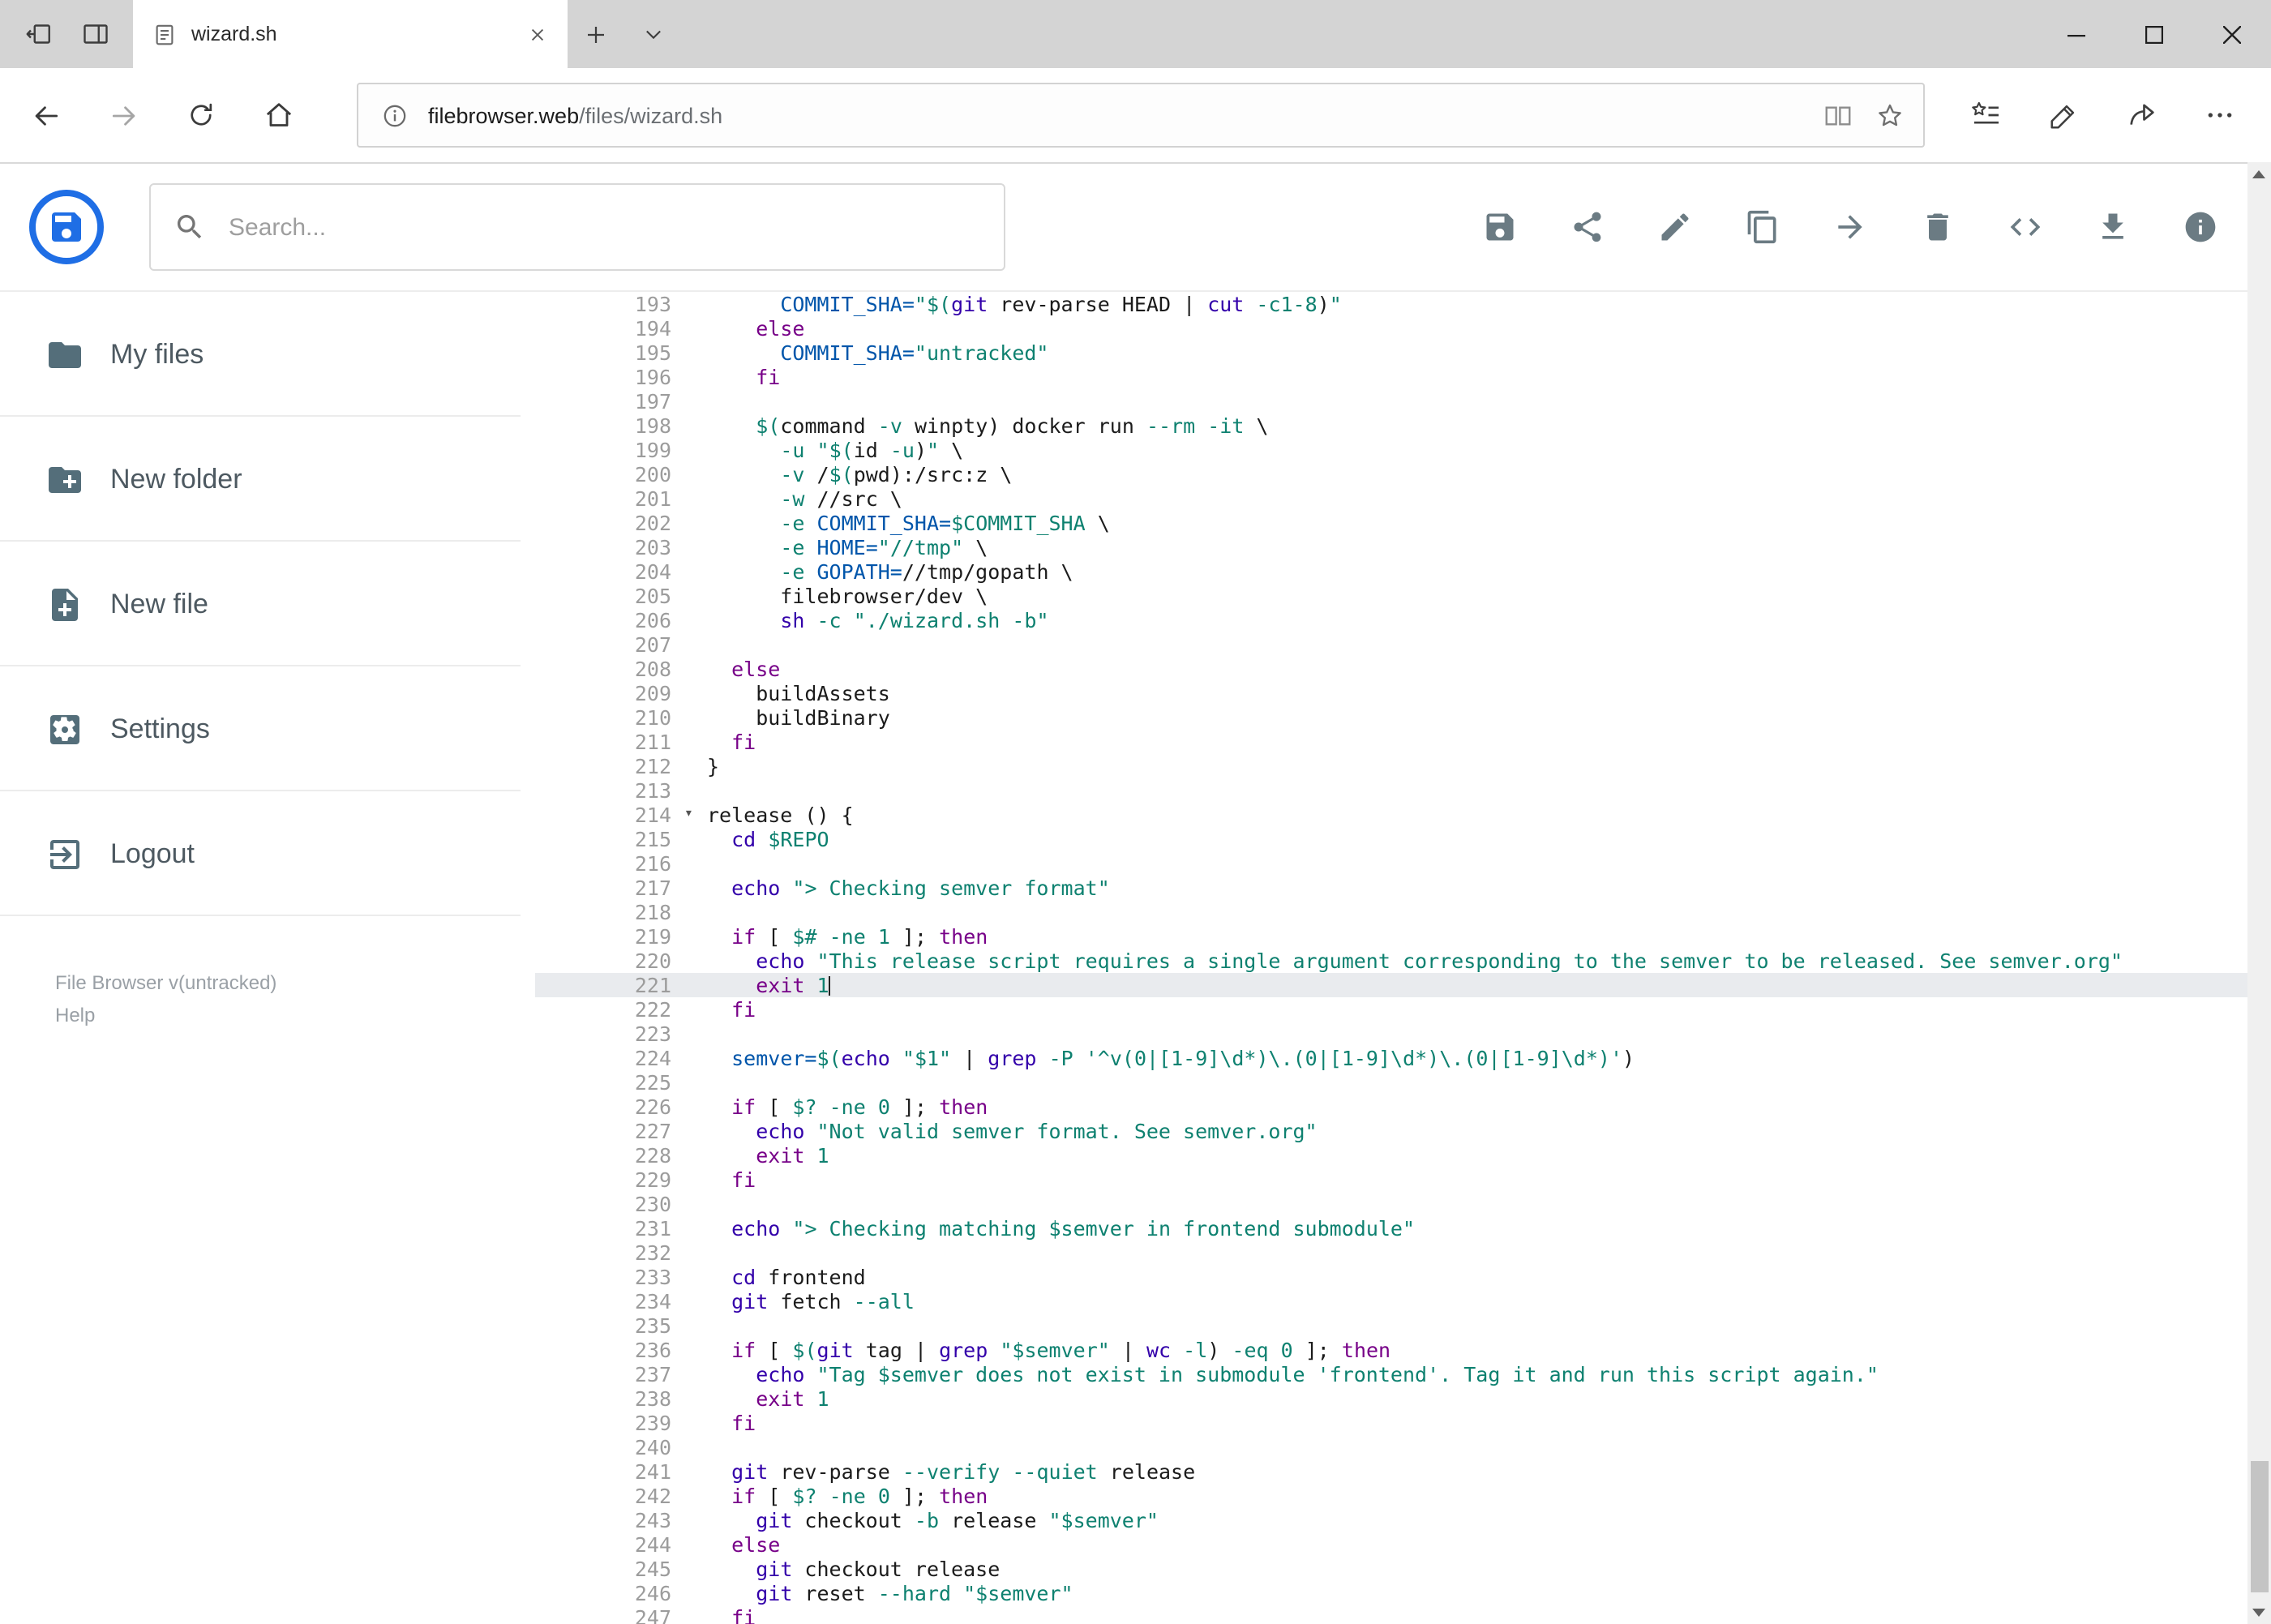 This screenshot has height=1624, width=2271. I want to click on code-line: 230, so click(1403, 1204).